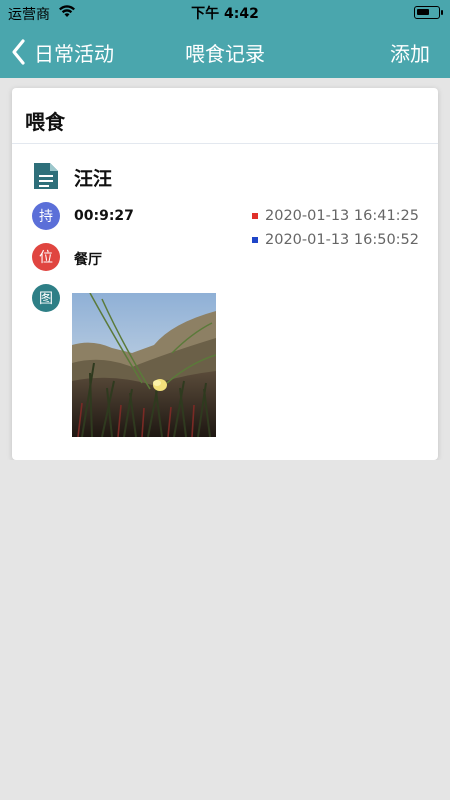 The width and height of the screenshot is (450, 800). I want to click on start-time: 2020-01-13 16:41:25, so click(335, 216).